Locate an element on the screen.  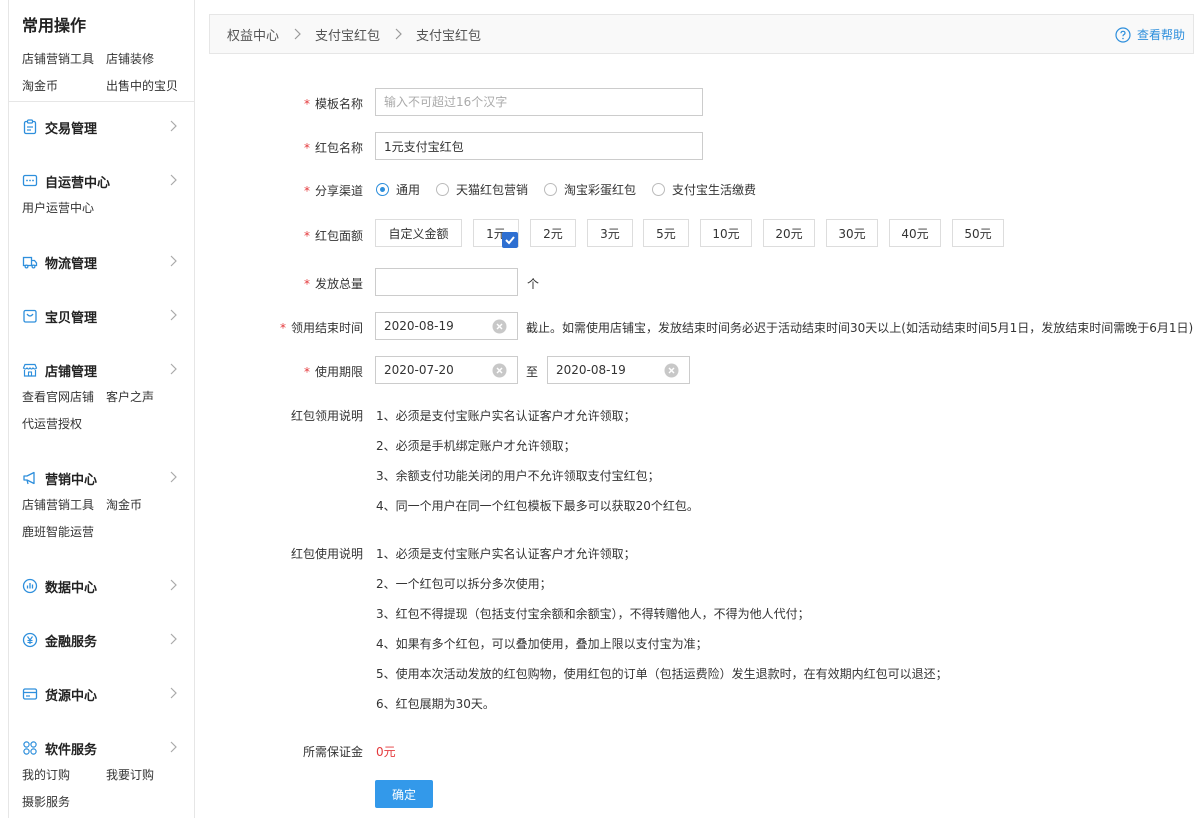
channel-radio-alipay-life: 支付宝生活缴费 is located at coordinates (704, 189).